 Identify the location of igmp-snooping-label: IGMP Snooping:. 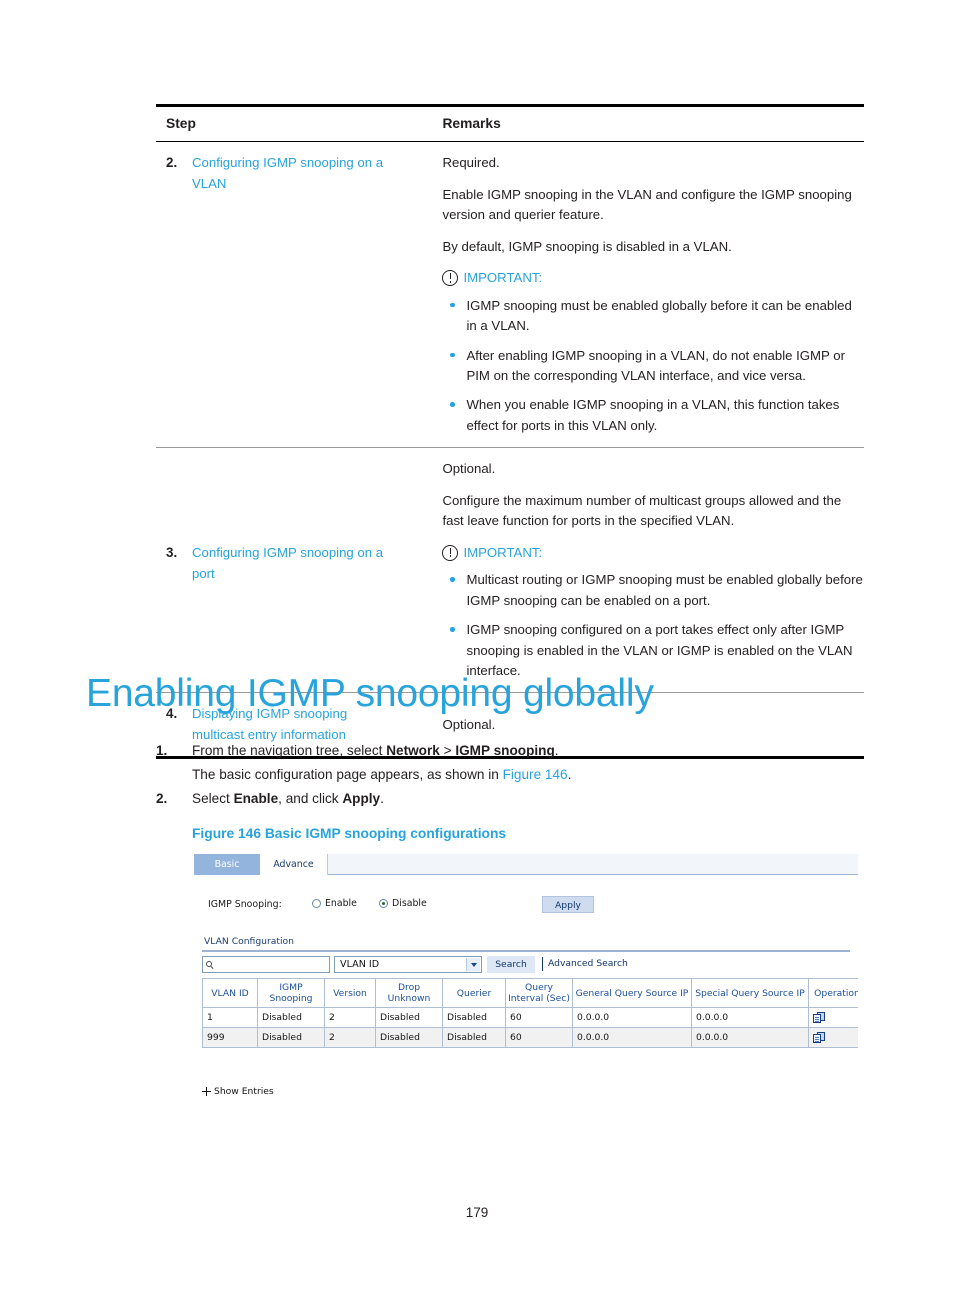
(245, 904).